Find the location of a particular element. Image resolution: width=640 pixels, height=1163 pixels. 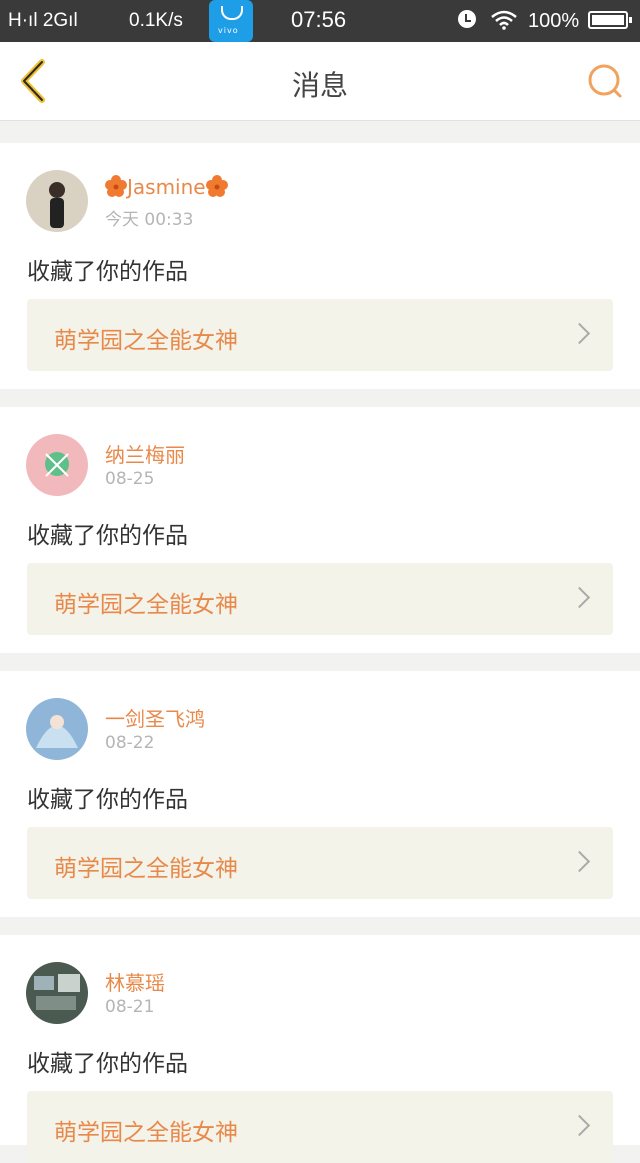

nav-bar: 消息 is located at coordinates (320, 81).